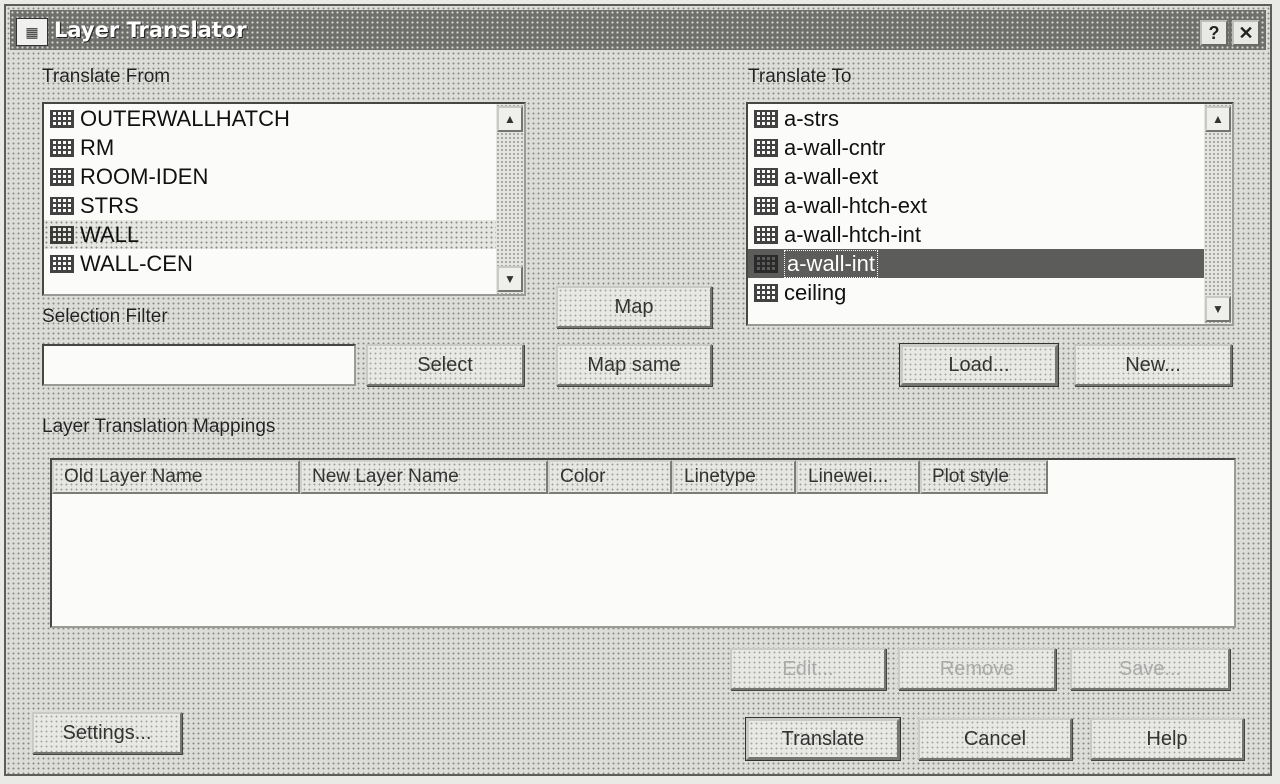  Describe the element at coordinates (159, 426) in the screenshot. I see `mappings-label: Layer Translation Mappings` at that location.